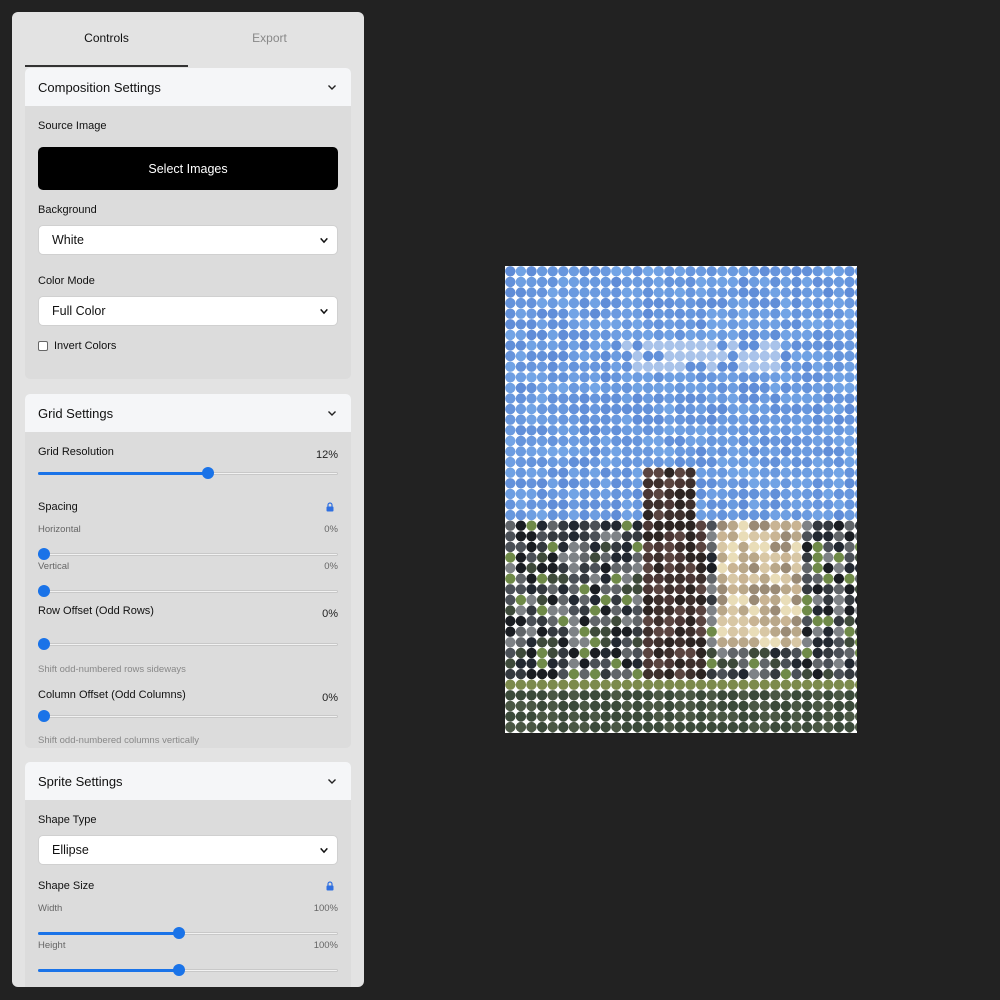 The width and height of the screenshot is (1000, 1000). Describe the element at coordinates (188, 644) in the screenshot. I see `row-offset-slider` at that location.